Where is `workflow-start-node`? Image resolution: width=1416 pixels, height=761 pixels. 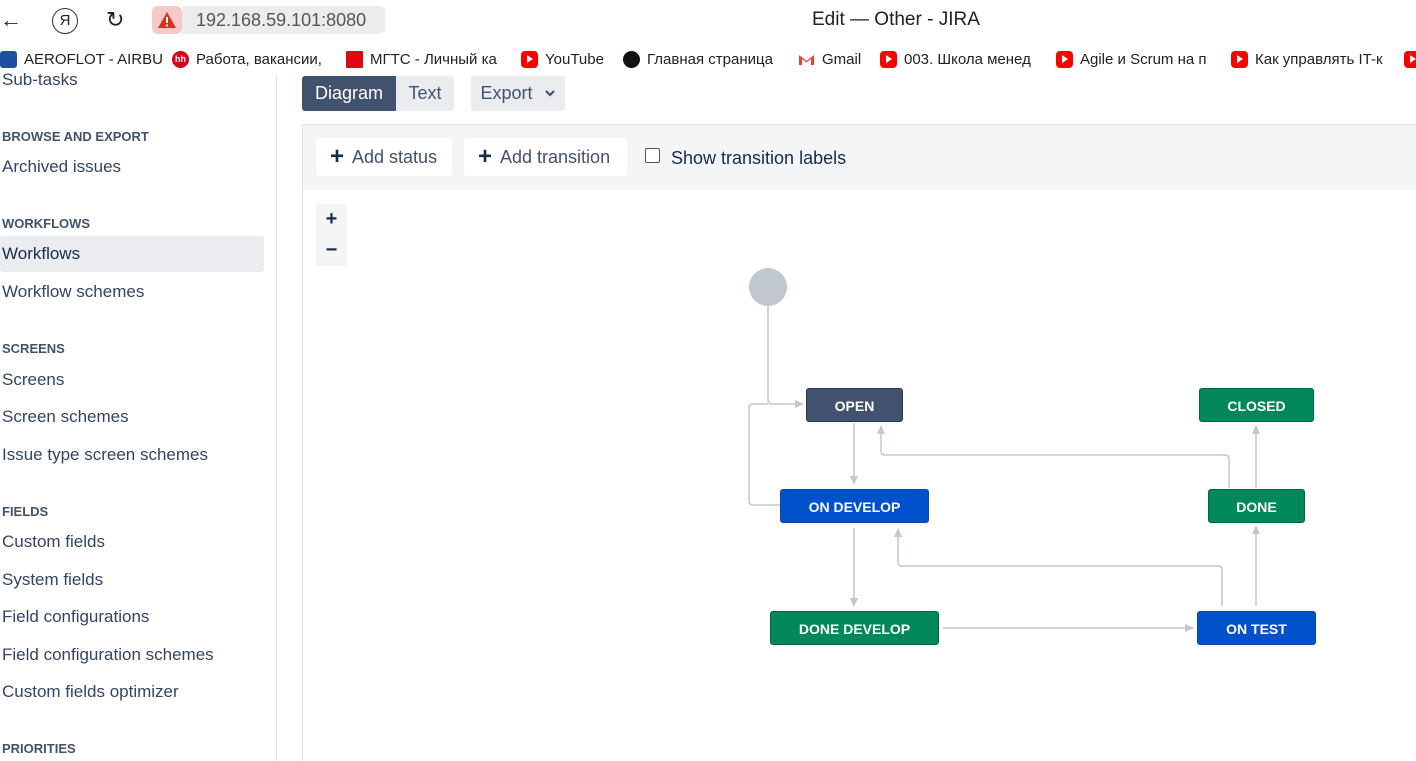
workflow-start-node is located at coordinates (768, 287).